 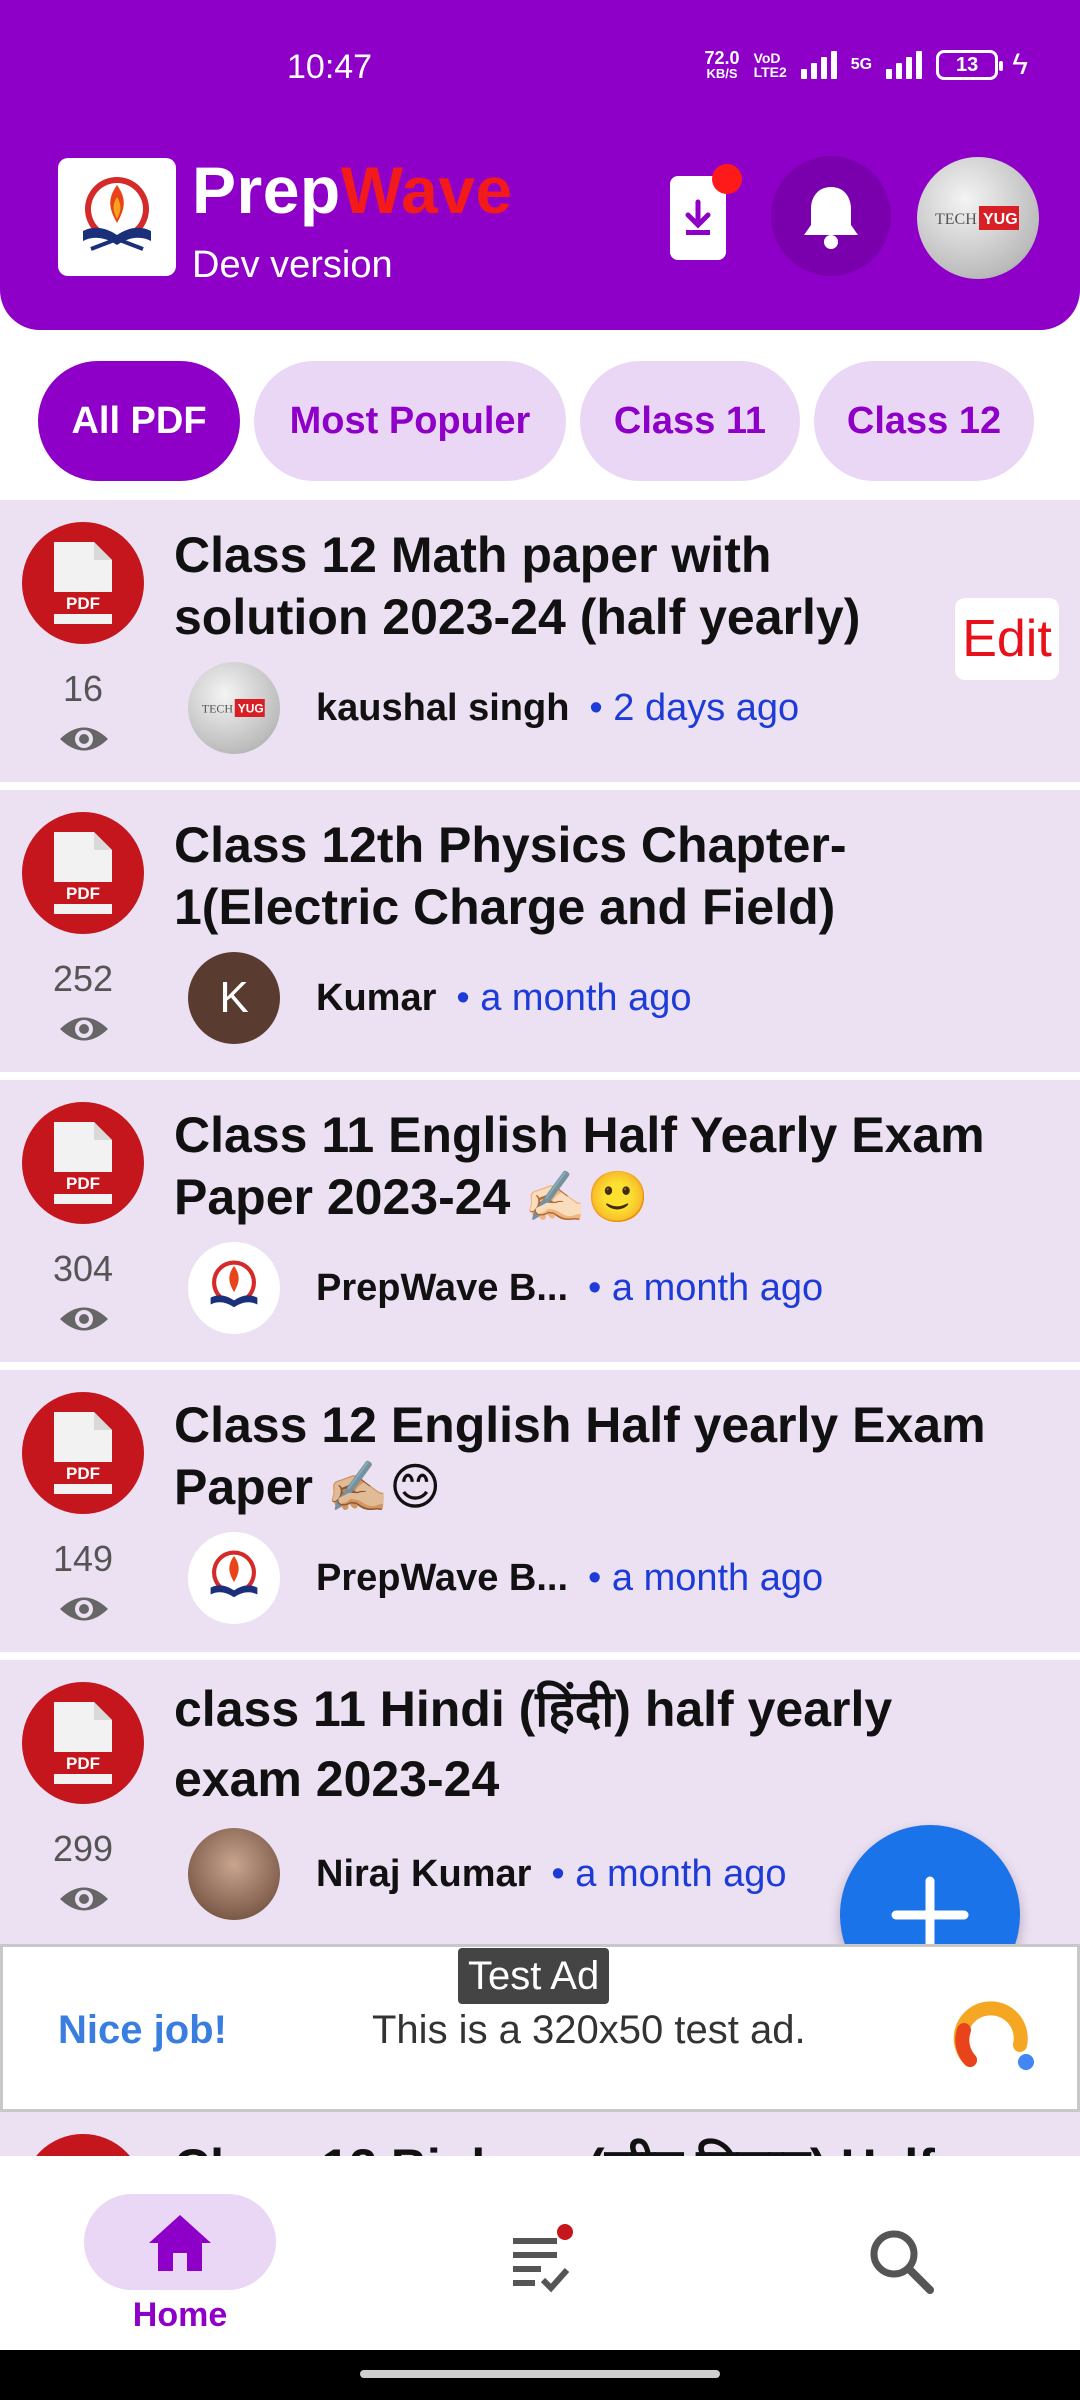 I want to click on app-logo, so click(x=117, y=217).